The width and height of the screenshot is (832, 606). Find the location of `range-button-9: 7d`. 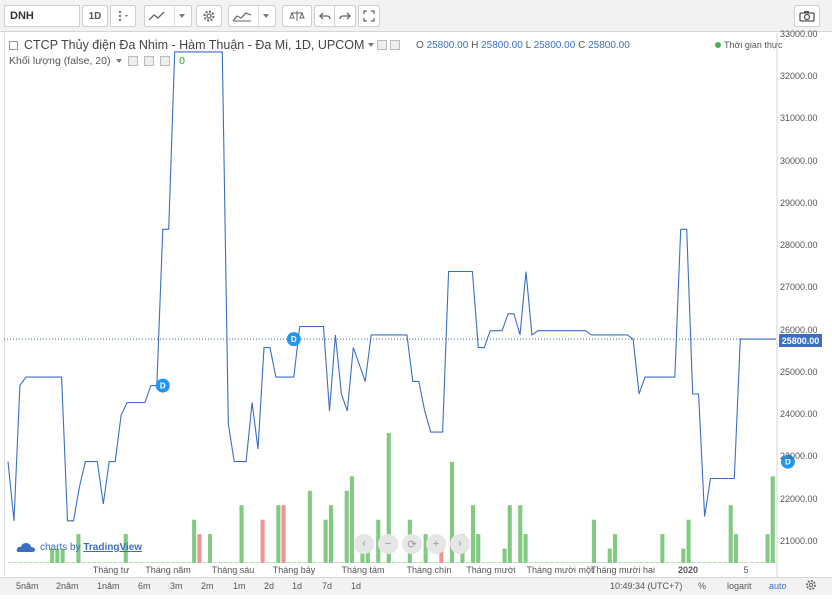

range-button-9: 7d is located at coordinates (327, 586).